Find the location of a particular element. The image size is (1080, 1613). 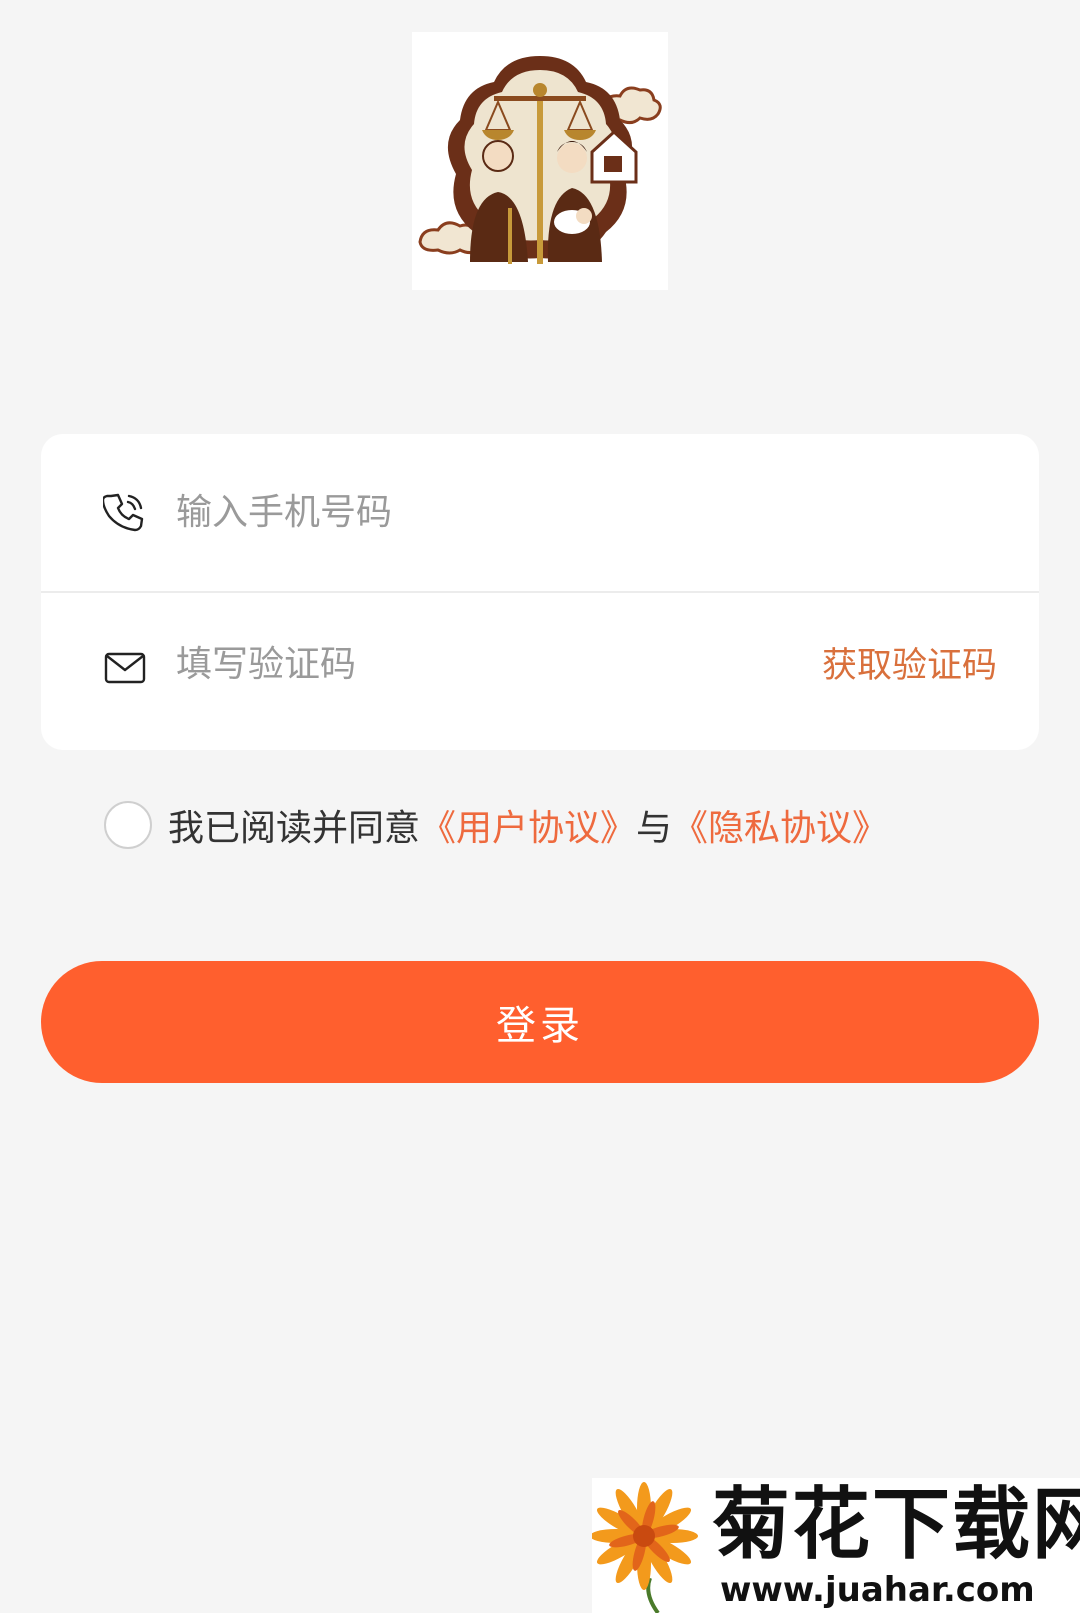

code-row: 获取验证码 is located at coordinates (540, 671).